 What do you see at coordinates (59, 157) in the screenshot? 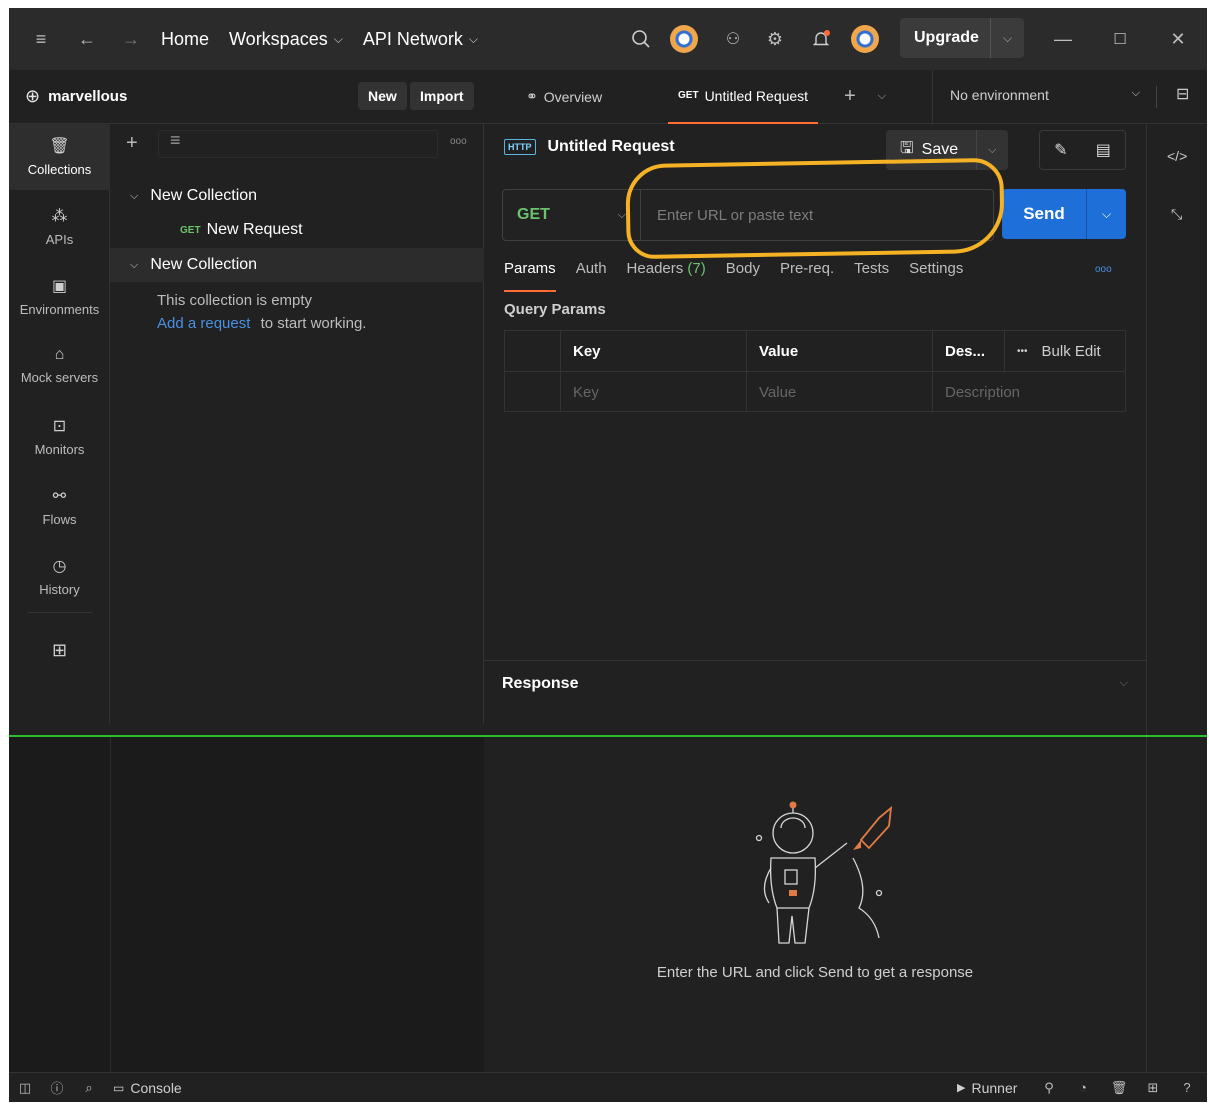
I see `sidebar-item-collections: 🗑︎ Collections` at bounding box center [59, 157].